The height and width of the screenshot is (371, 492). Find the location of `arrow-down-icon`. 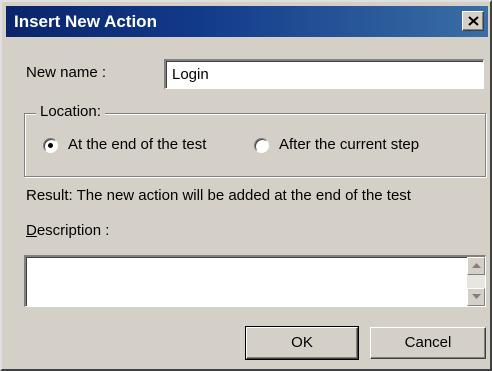

arrow-down-icon is located at coordinates (476, 296).